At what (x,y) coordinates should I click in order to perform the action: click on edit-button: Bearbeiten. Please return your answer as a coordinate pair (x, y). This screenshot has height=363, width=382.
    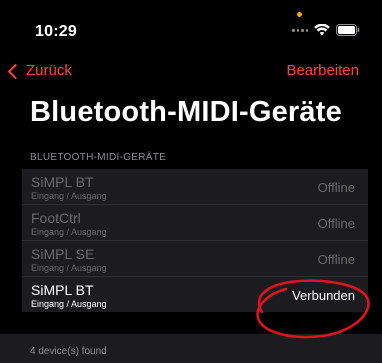
    Looking at the image, I should click on (322, 70).